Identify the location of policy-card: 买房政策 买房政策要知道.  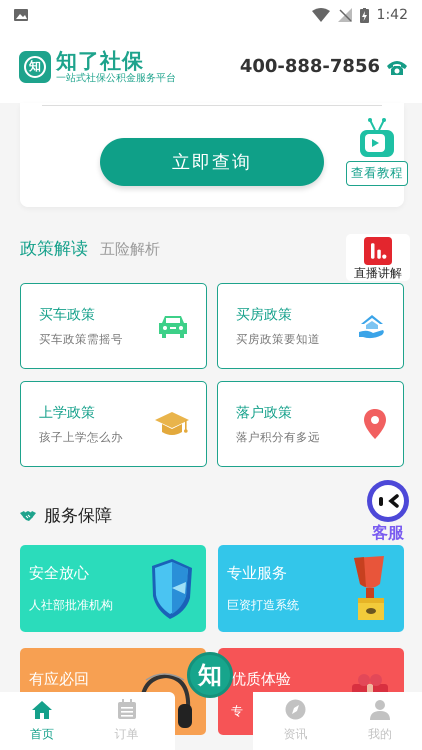
(310, 326).